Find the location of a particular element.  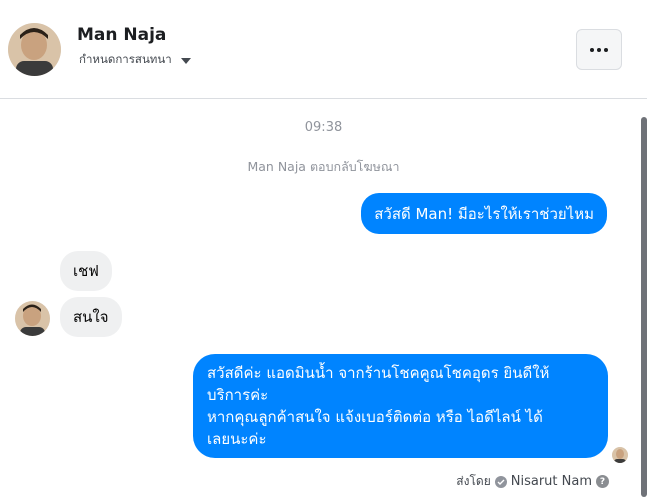

ad-reply-note: Man Naja ตอบกลับโฆษณา is located at coordinates (323, 166).